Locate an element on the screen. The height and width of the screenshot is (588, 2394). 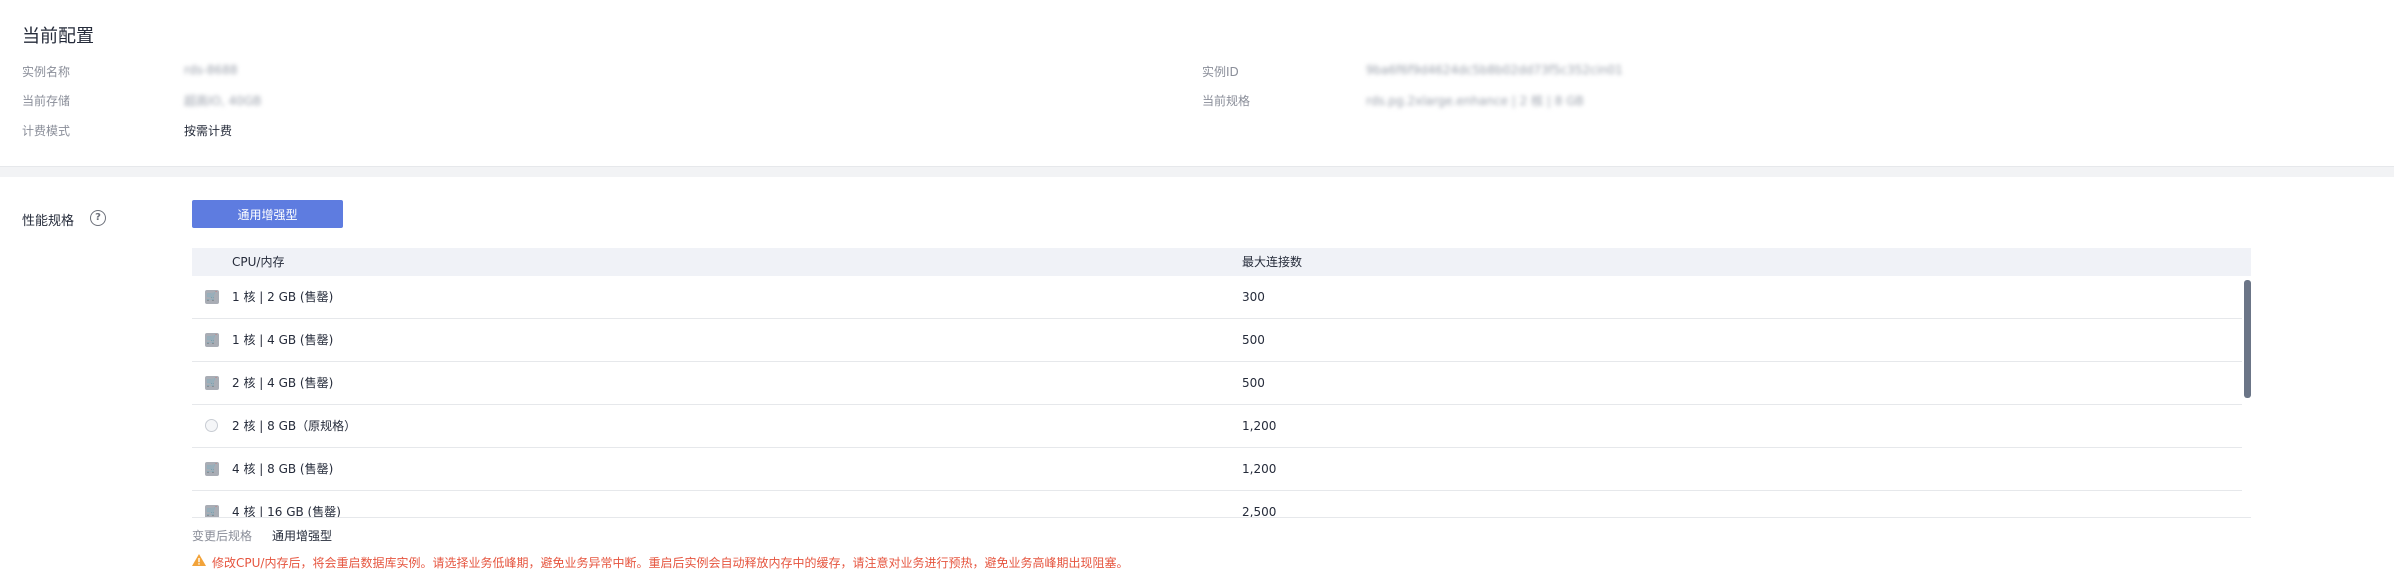
warning-triangle-icon is located at coordinates (199, 560).